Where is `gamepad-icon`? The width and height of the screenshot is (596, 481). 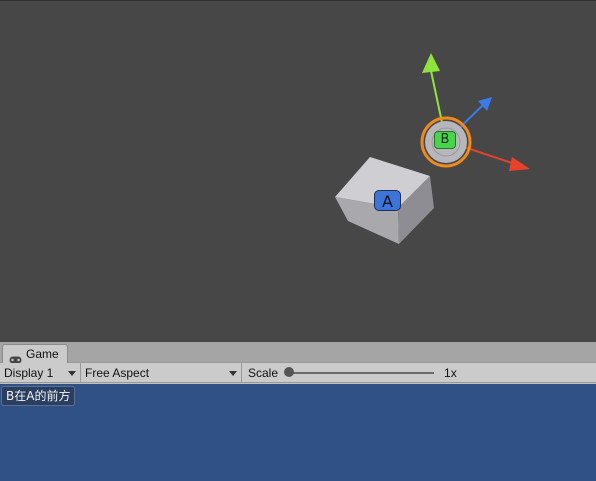
gamepad-icon is located at coordinates (15, 357).